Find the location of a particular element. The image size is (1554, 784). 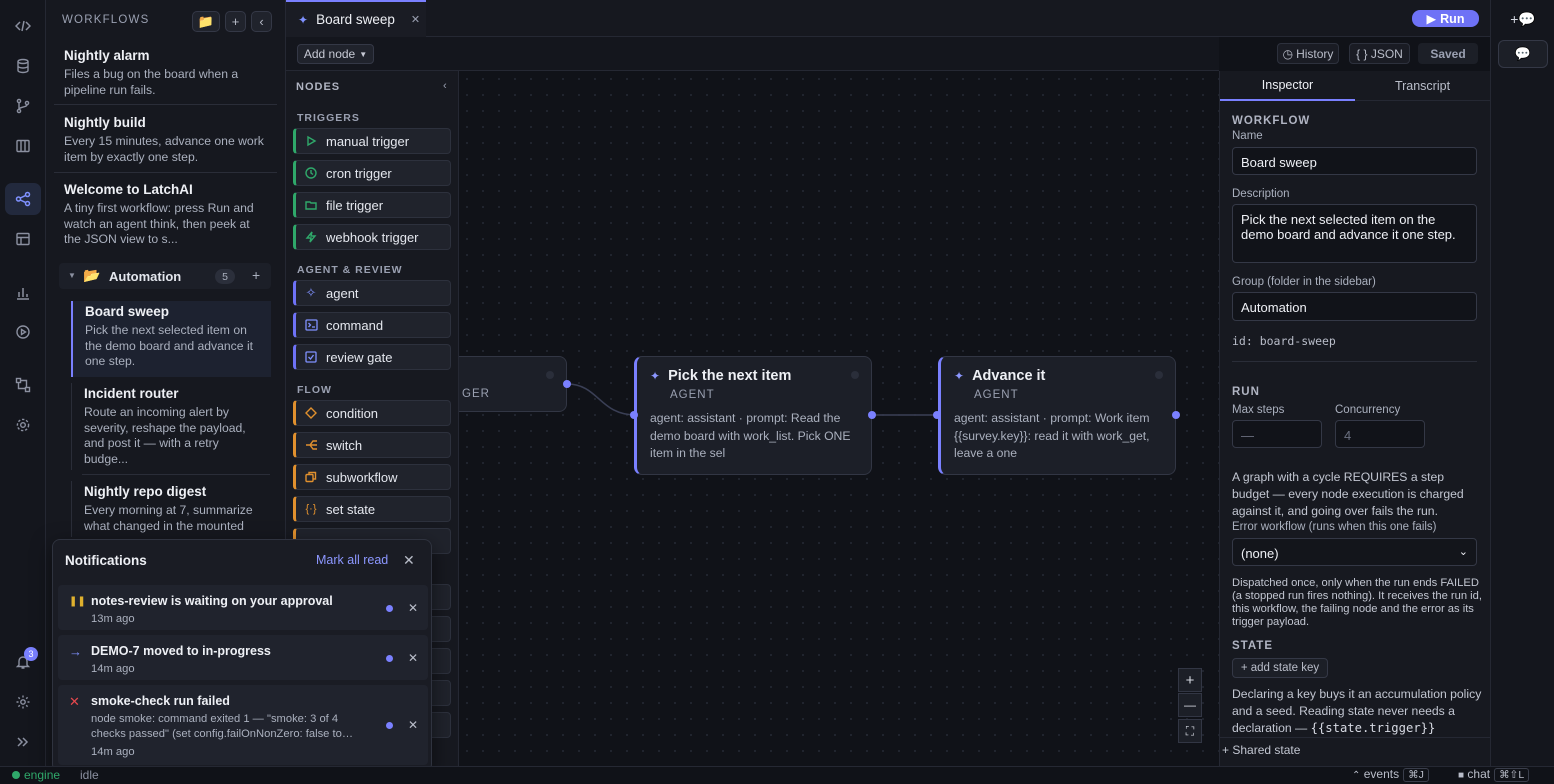

saved-label: Saved is located at coordinates (1448, 53).